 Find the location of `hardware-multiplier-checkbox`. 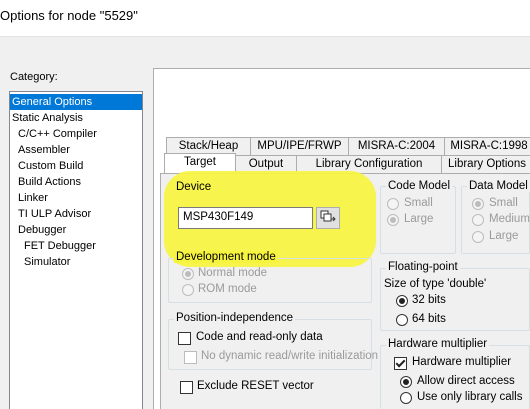

hardware-multiplier-checkbox is located at coordinates (400, 363).